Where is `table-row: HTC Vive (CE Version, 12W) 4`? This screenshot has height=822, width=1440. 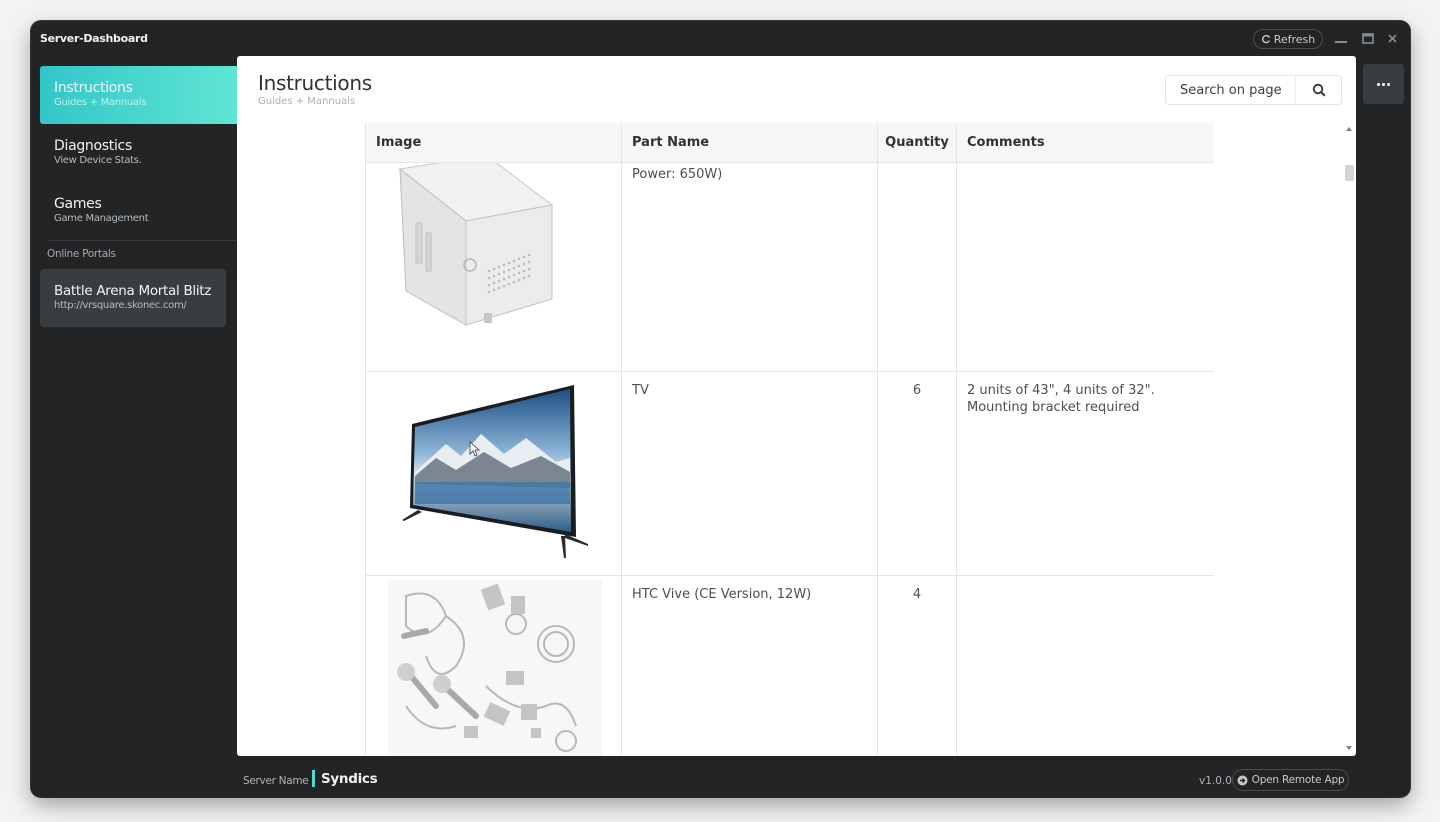
table-row: HTC Vive (CE Version, 12W) 4 is located at coordinates (789, 665).